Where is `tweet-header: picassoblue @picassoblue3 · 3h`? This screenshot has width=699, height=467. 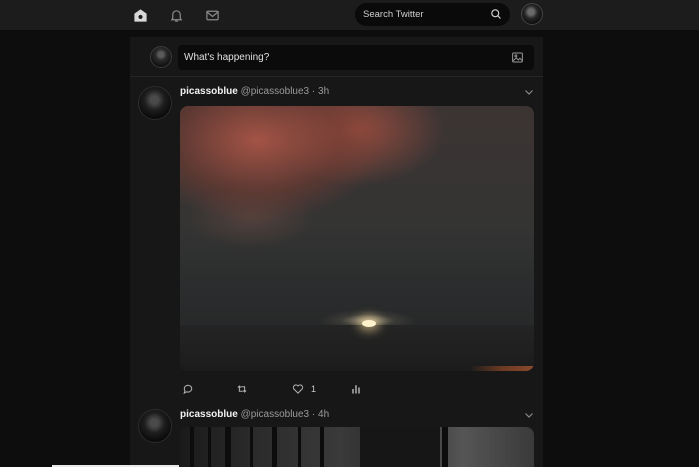
tweet-header: picassoblue @picassoblue3 · 3h is located at coordinates (254, 91).